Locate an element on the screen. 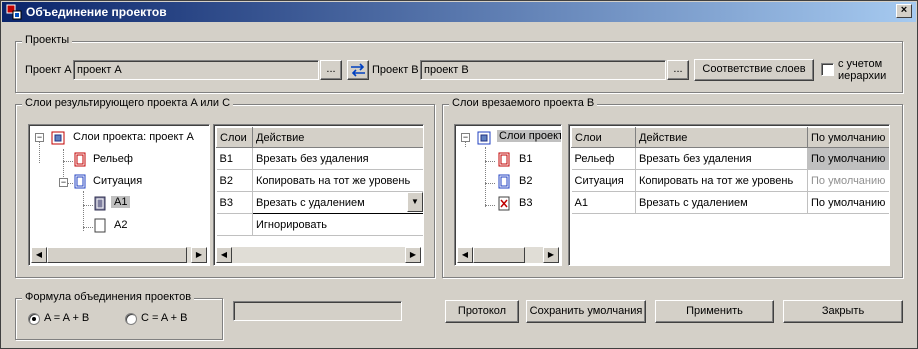 This screenshot has width=918, height=349. title-bar: Объединение проектов × is located at coordinates (459, 12).